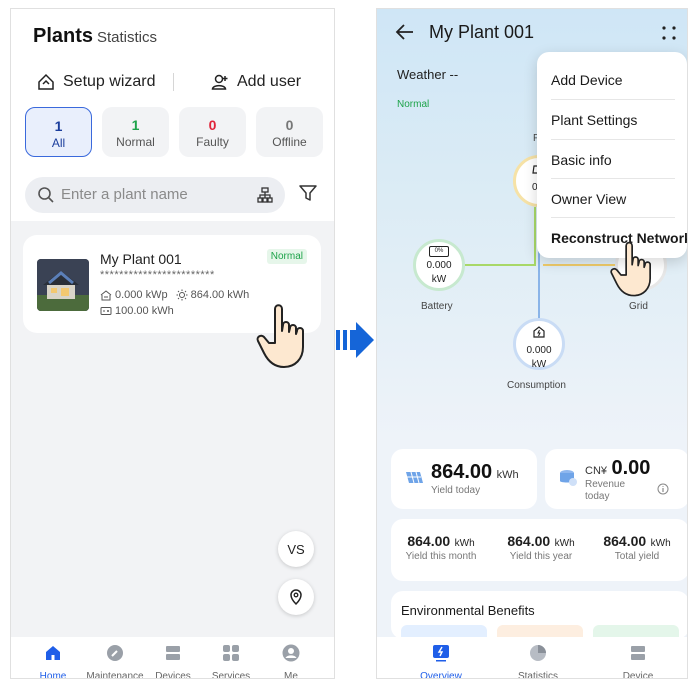  What do you see at coordinates (157, 275) in the screenshot?
I see `plant-address: ************************` at bounding box center [157, 275].